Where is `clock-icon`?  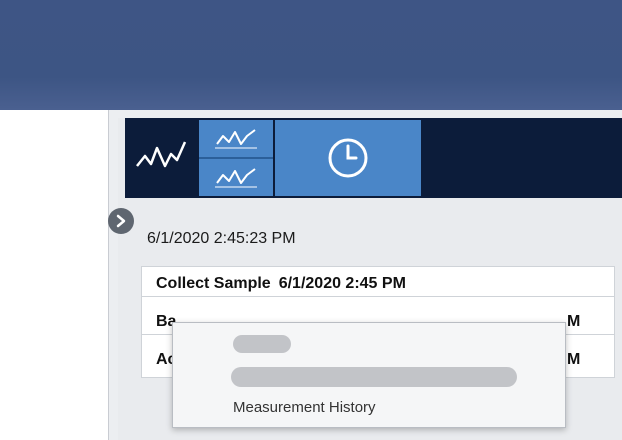 clock-icon is located at coordinates (348, 158).